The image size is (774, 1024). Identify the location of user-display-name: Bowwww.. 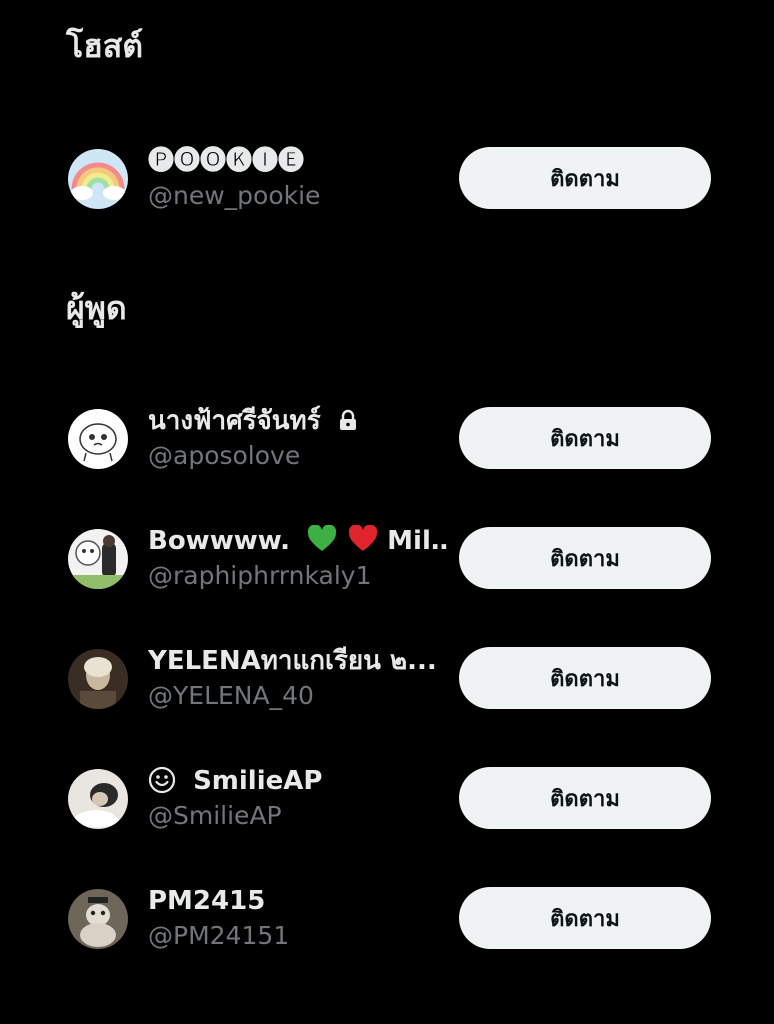
(219, 541).